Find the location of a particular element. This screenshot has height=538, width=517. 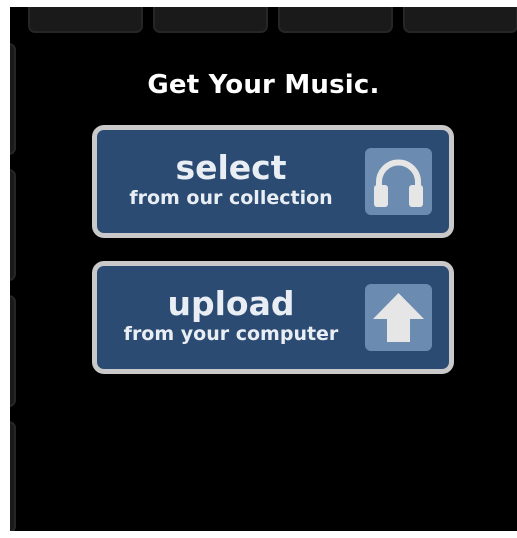

select-button-label: select is located at coordinates (231, 167).